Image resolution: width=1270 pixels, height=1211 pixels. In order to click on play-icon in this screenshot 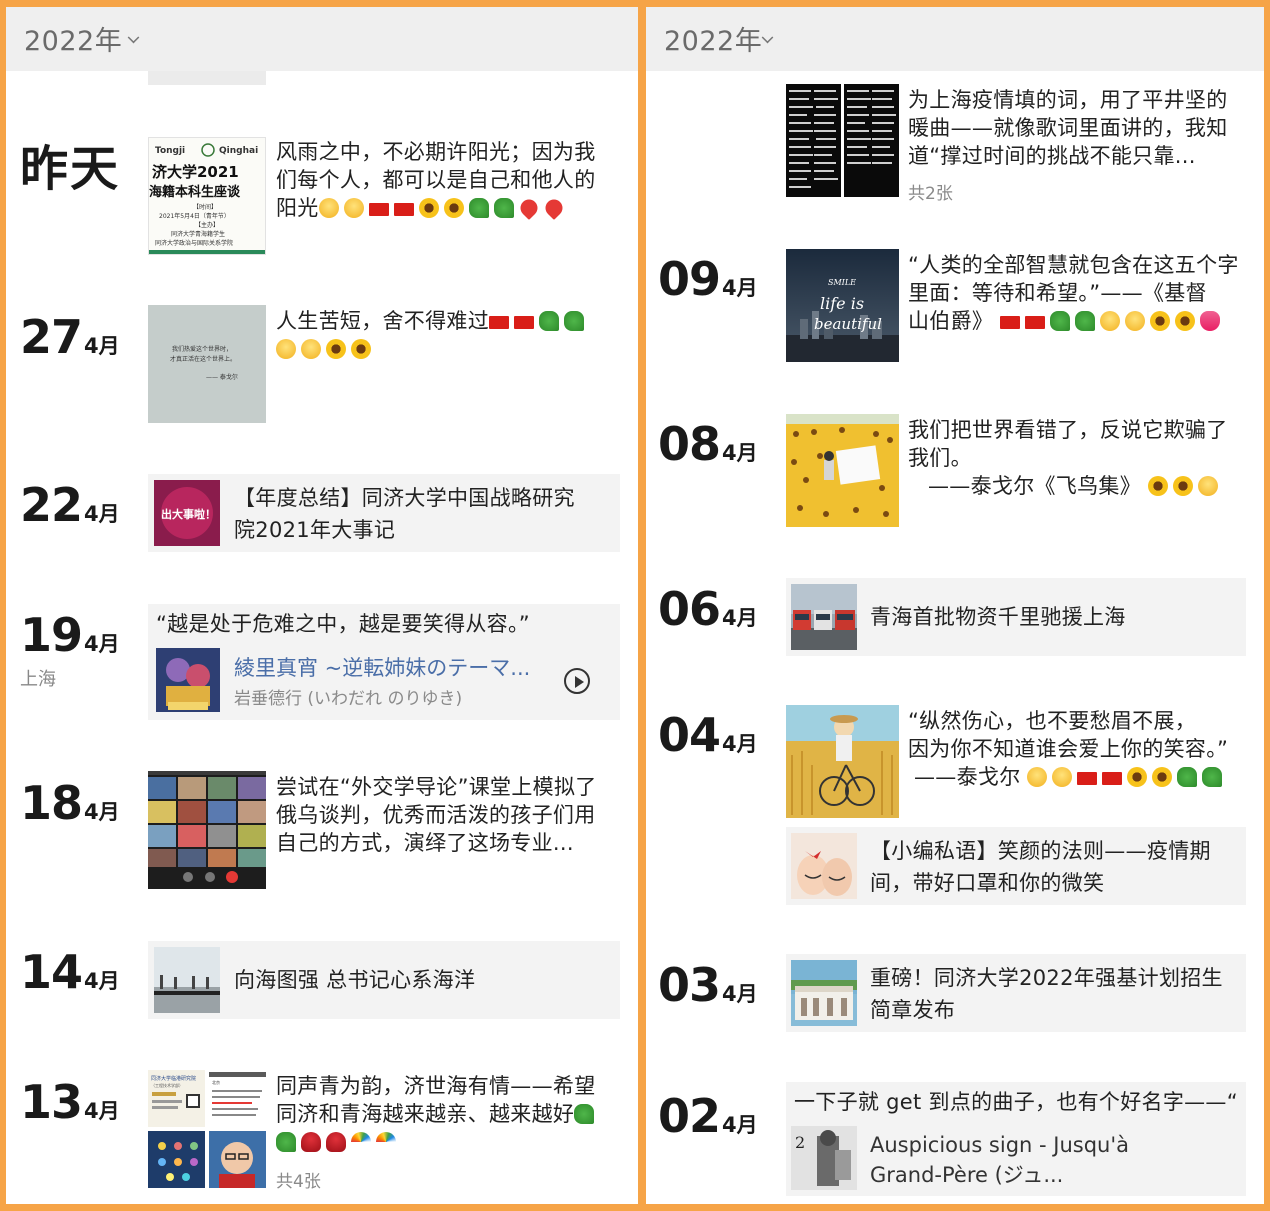, I will do `click(577, 681)`.